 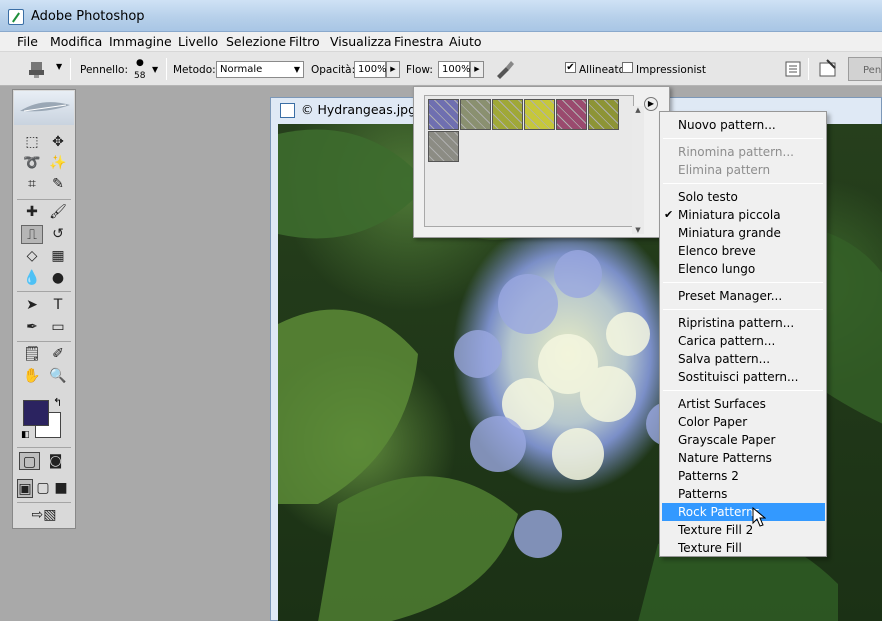 What do you see at coordinates (651, 104) in the screenshot?
I see `picker-menu-arrow-icon: ▶` at bounding box center [651, 104].